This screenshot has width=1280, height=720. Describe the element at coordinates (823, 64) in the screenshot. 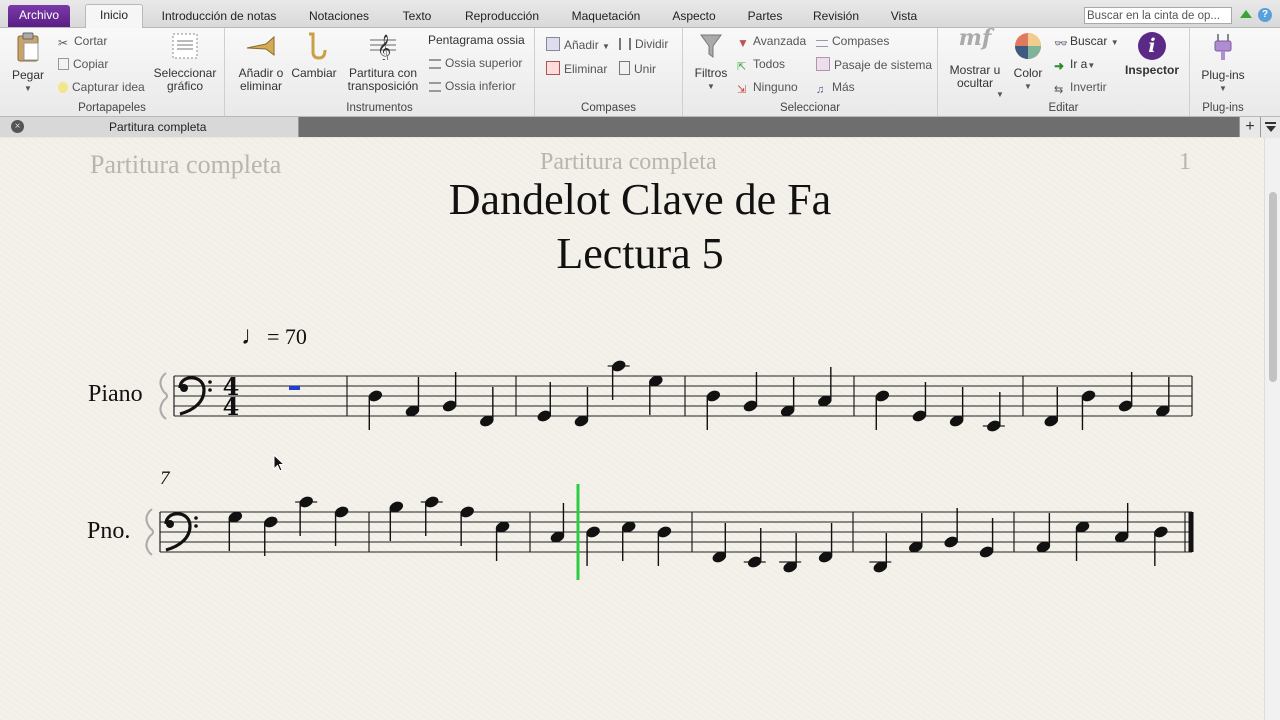

I see `system-passage-icon` at that location.